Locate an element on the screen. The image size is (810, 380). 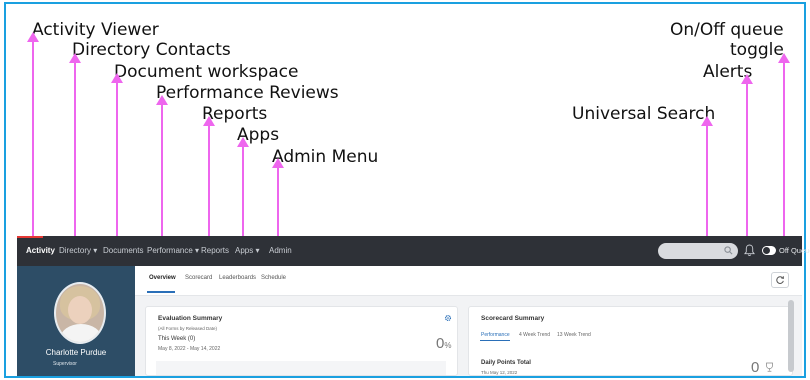
annotation-queue-toggle-line1: On/Off queue is located at coordinates (727, 30).